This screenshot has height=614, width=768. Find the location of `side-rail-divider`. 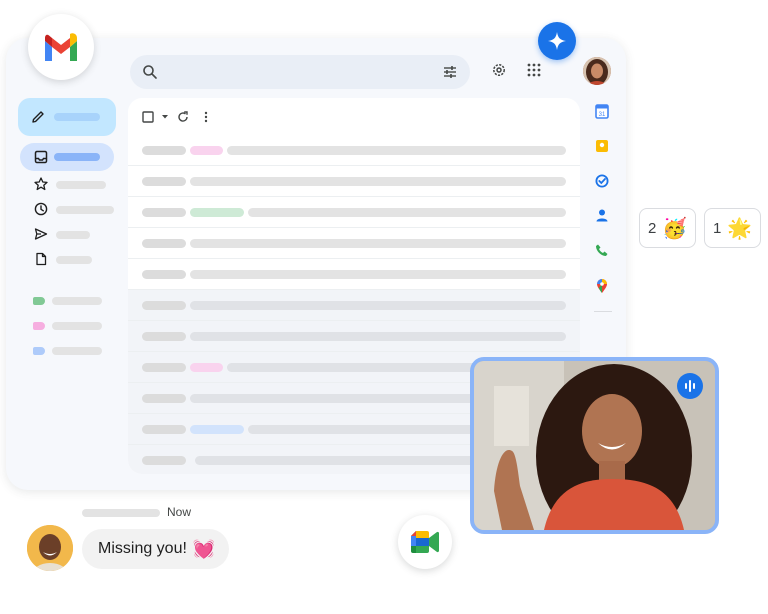

side-rail-divider is located at coordinates (603, 311).